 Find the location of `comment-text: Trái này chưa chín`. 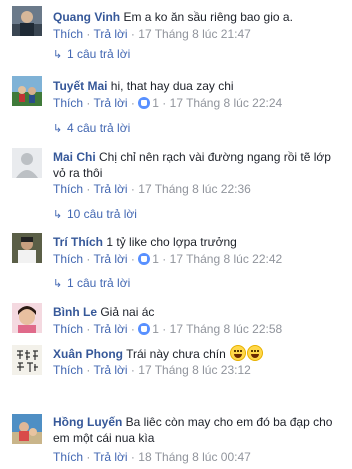

comment-text: Trái này chưa chín is located at coordinates (176, 354).